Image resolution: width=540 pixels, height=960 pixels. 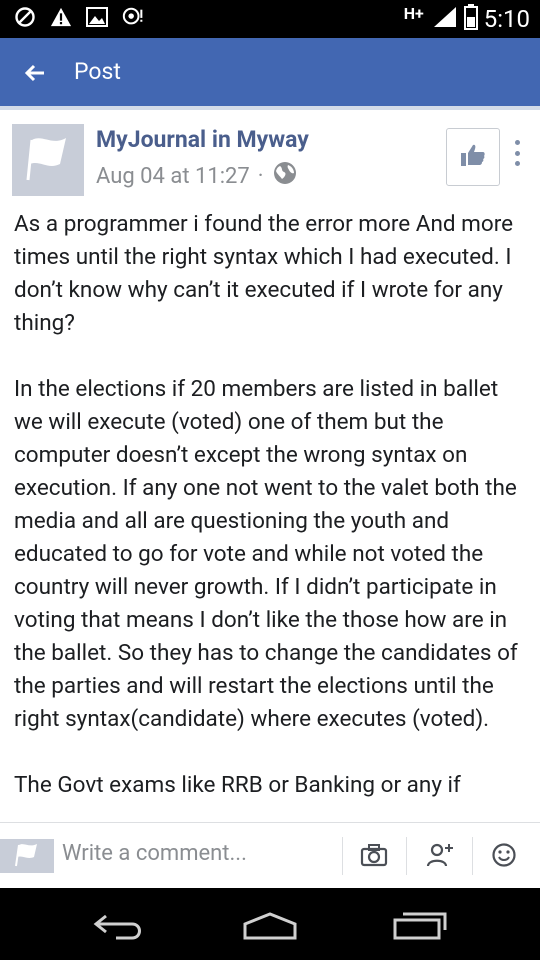 What do you see at coordinates (97, 17) in the screenshot?
I see `image-icon` at bounding box center [97, 17].